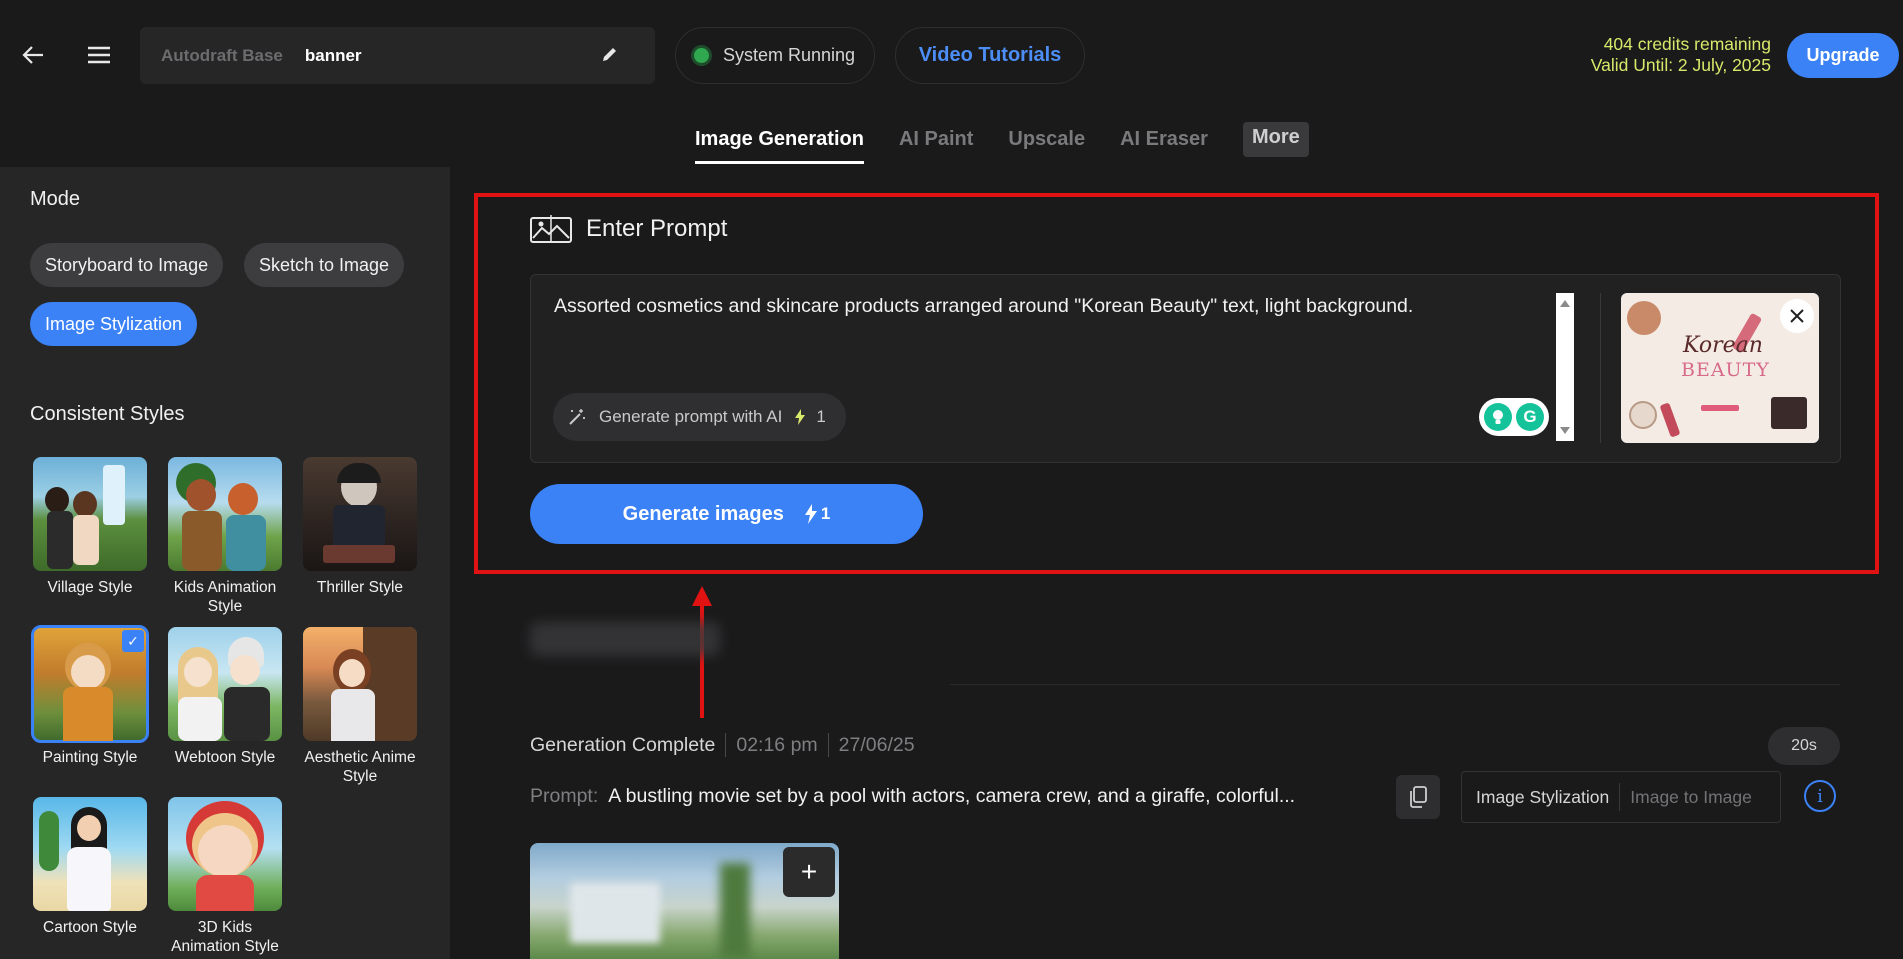 Image resolution: width=1903 pixels, height=959 pixels. What do you see at coordinates (825, 513) in the screenshot?
I see `generate-images-cost: 1` at bounding box center [825, 513].